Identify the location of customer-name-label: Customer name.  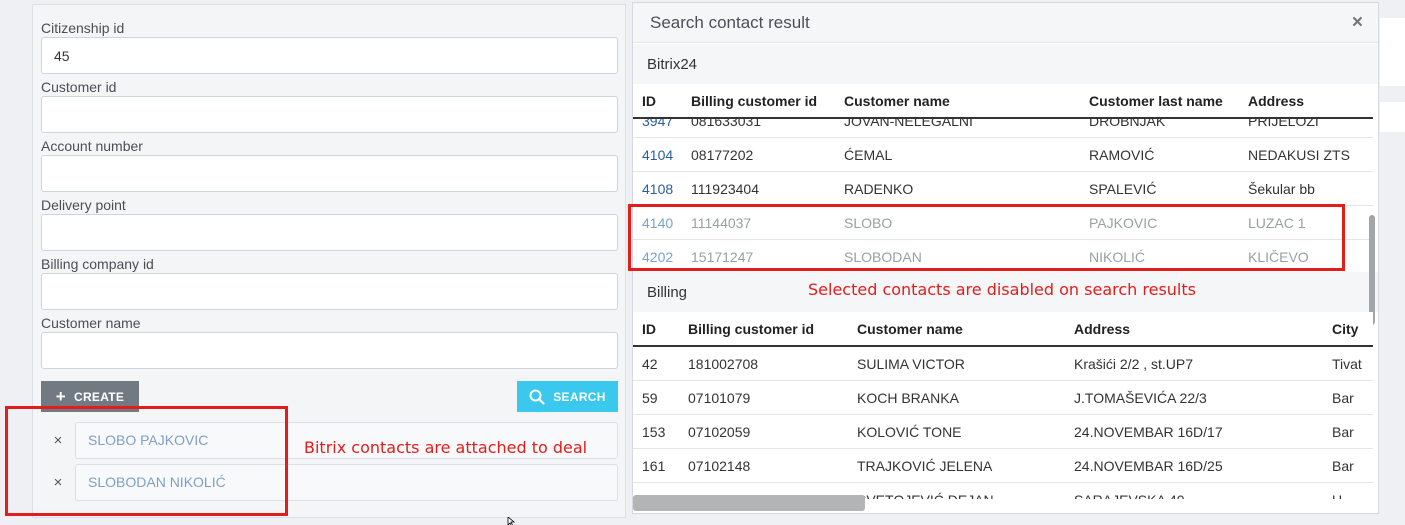
(91, 323).